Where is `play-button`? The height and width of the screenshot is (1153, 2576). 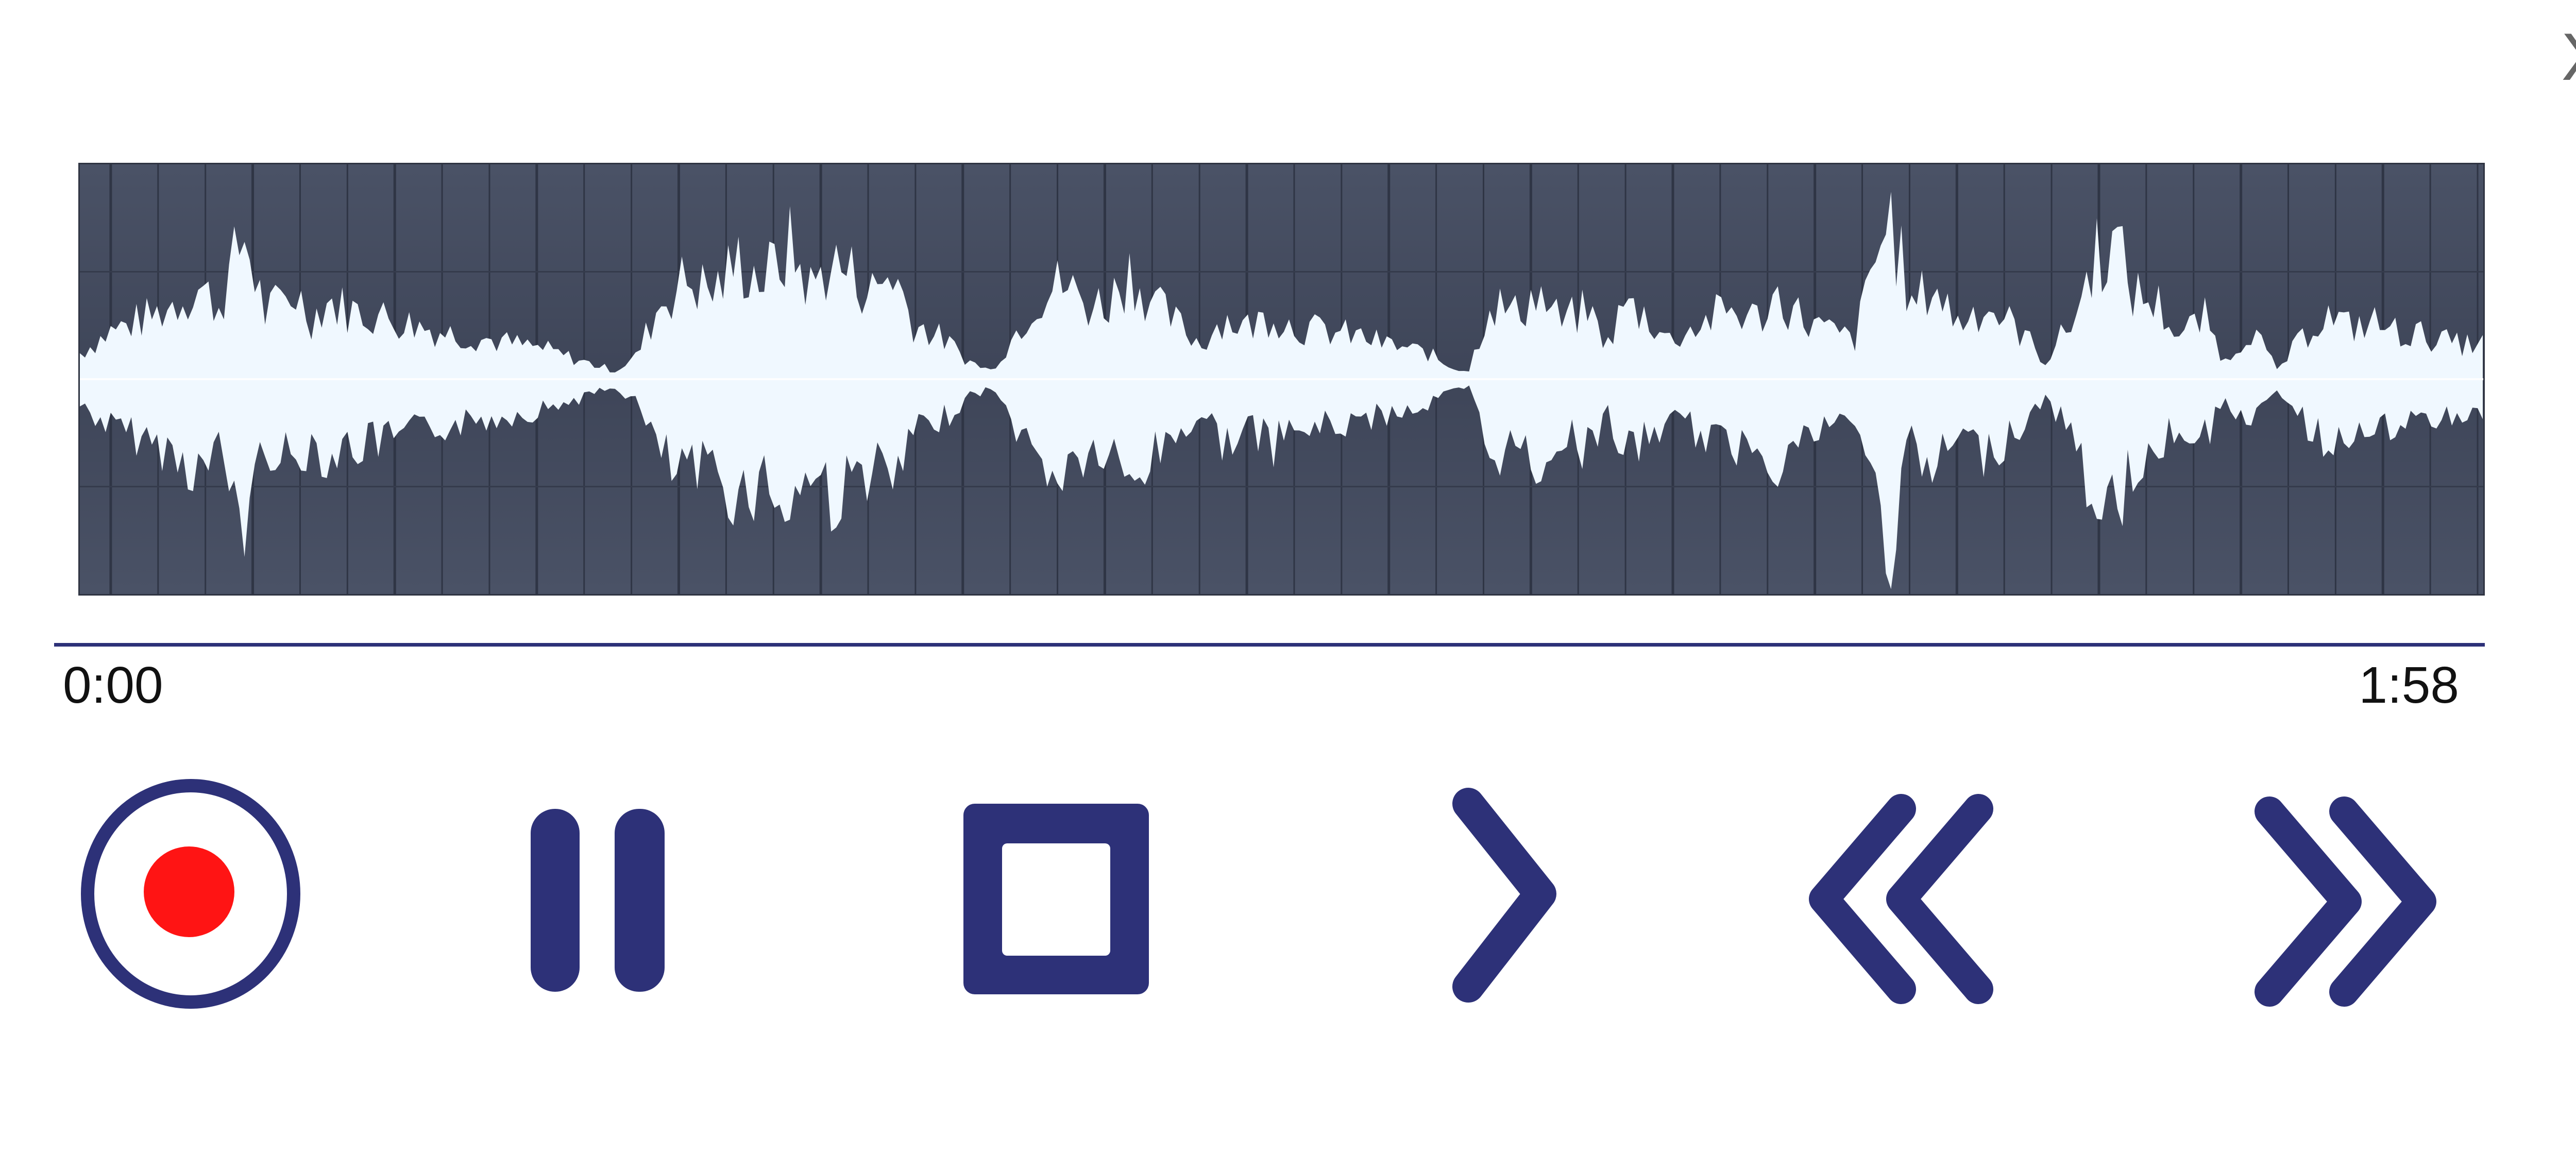 play-button is located at coordinates (1504, 896).